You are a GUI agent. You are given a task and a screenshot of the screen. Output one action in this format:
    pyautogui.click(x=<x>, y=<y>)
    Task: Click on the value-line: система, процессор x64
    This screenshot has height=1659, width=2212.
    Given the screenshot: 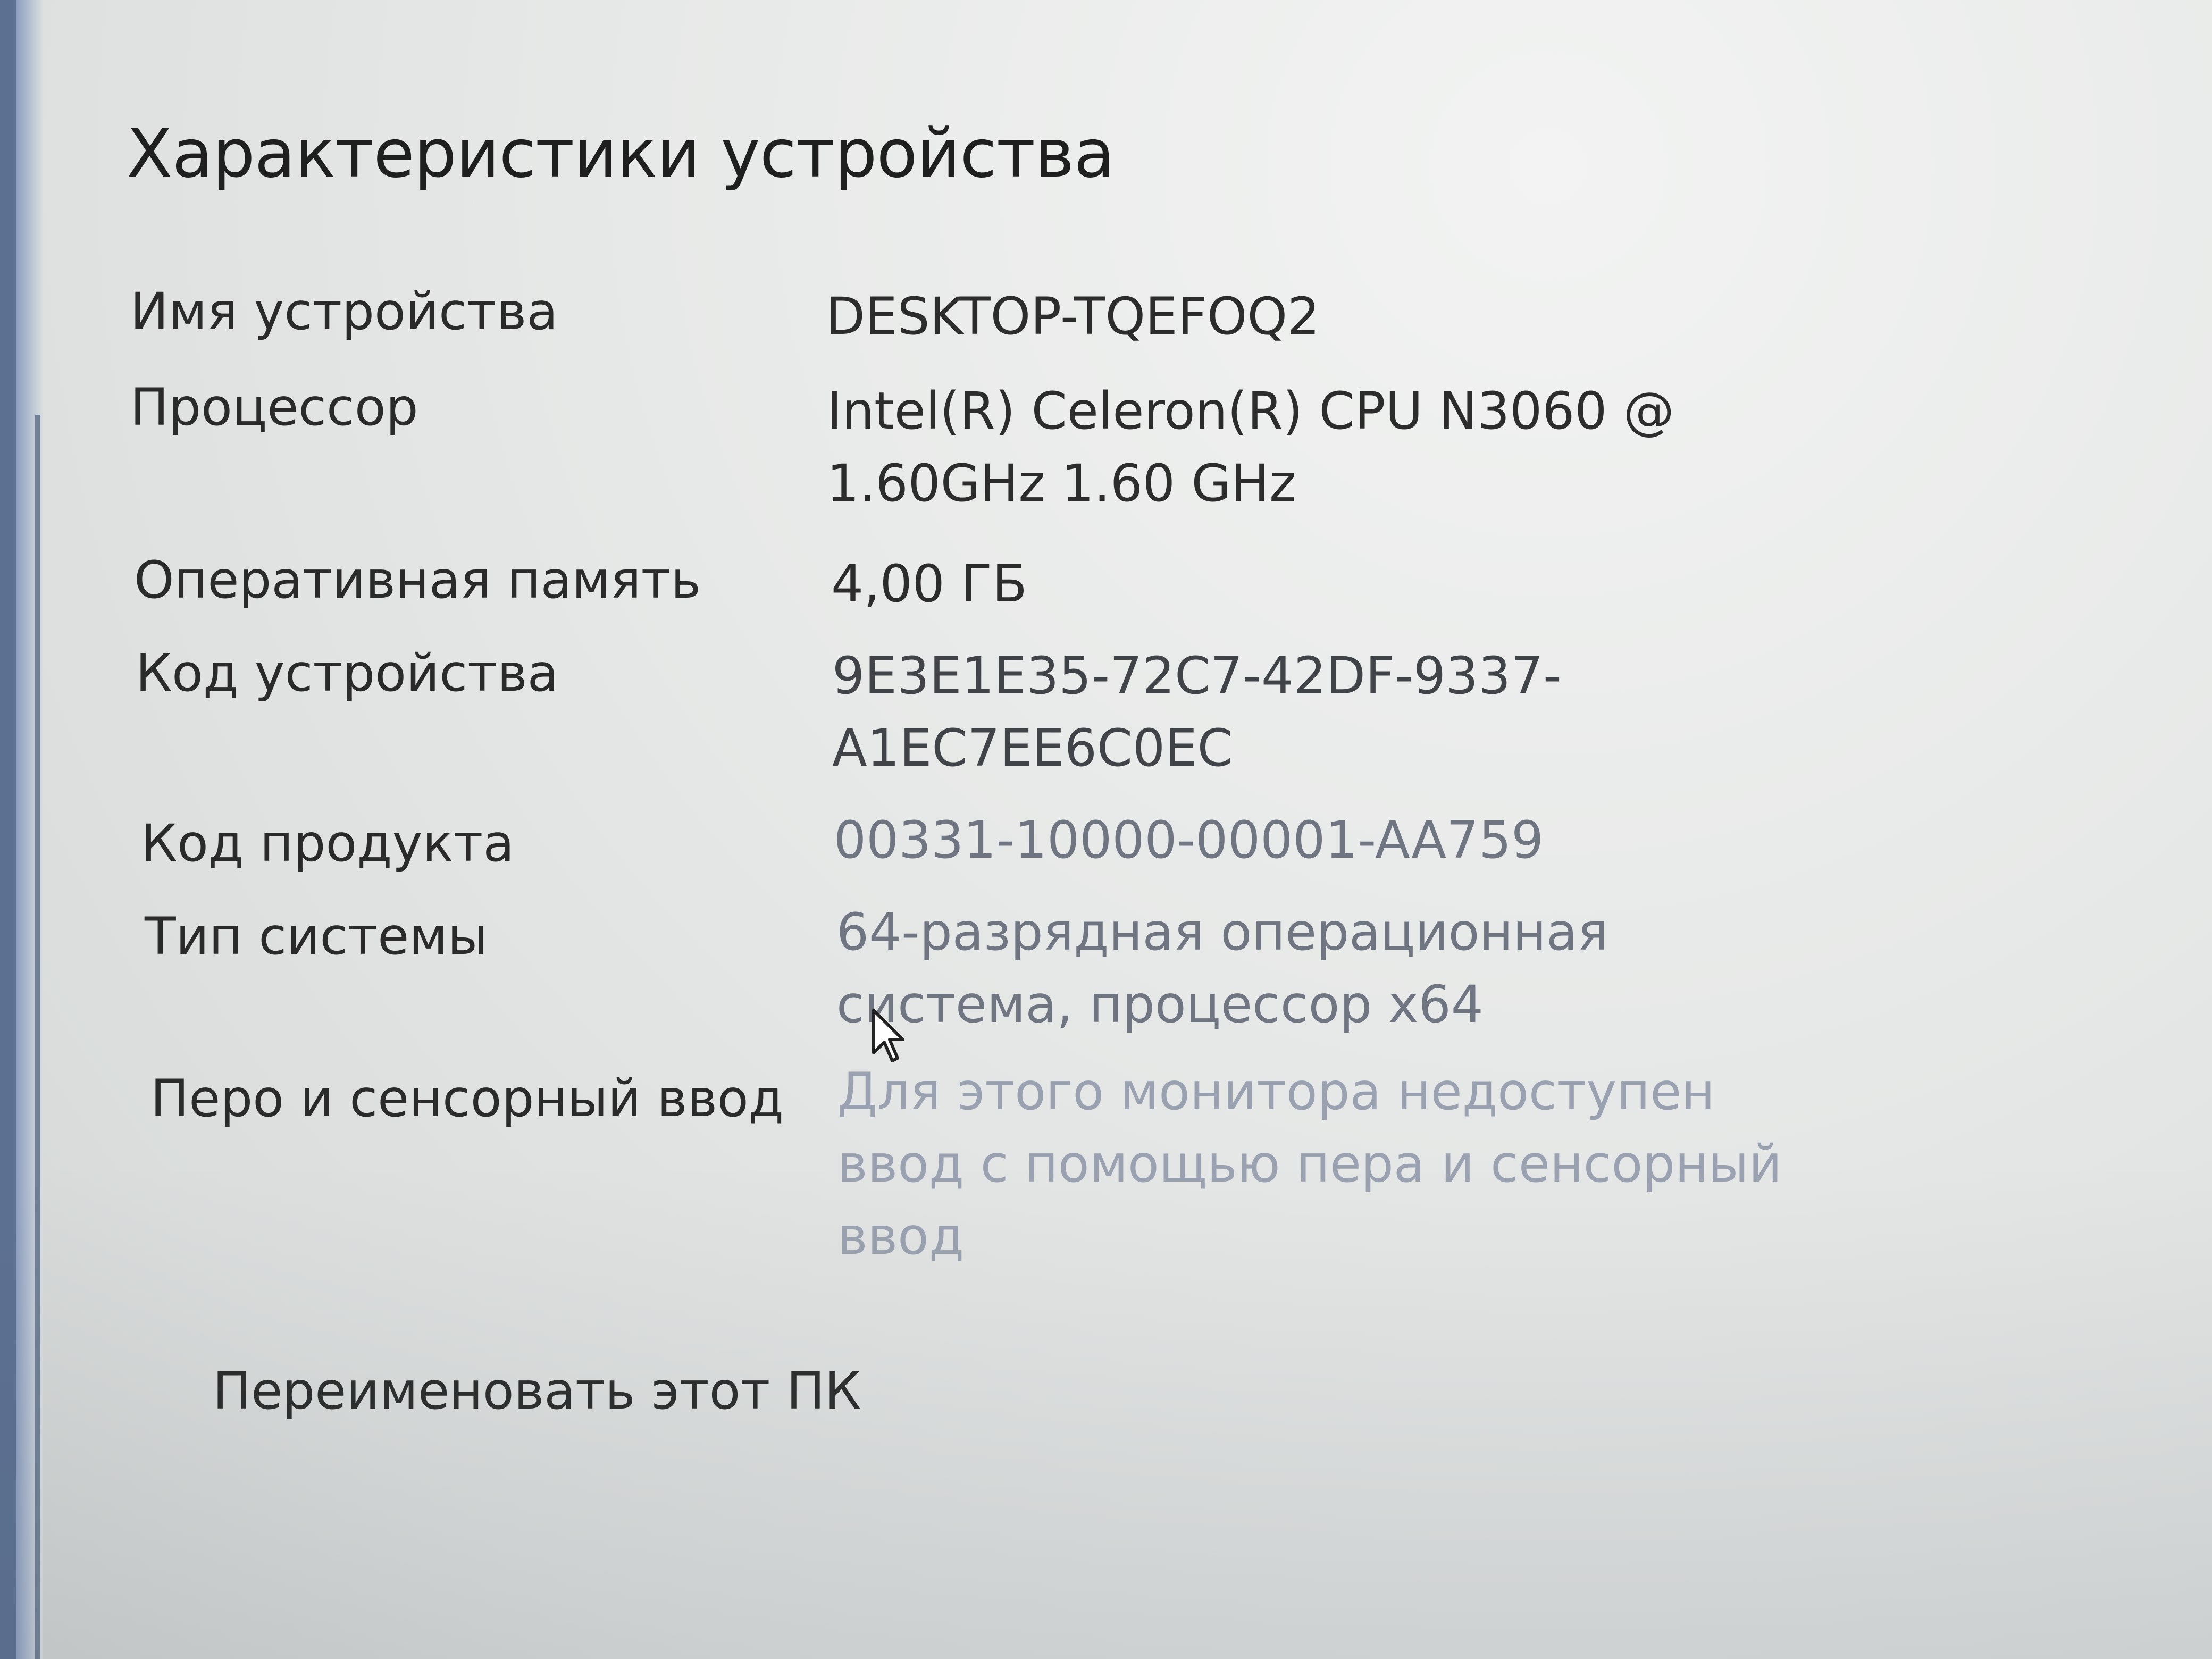 What is the action you would take?
    pyautogui.click(x=1160, y=1004)
    